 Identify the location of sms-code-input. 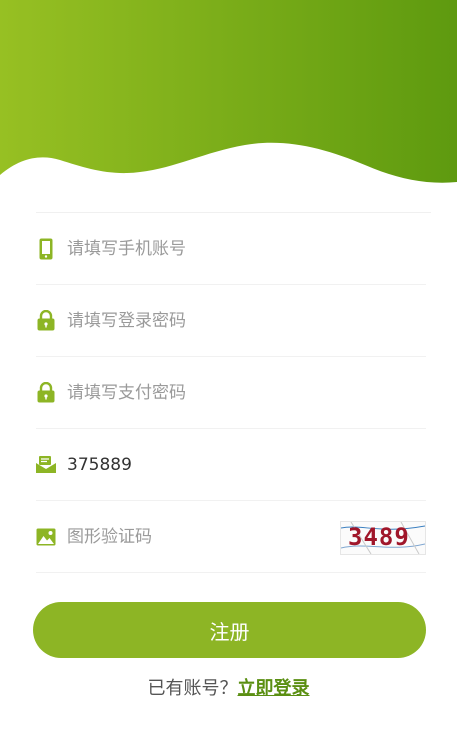
(197, 464).